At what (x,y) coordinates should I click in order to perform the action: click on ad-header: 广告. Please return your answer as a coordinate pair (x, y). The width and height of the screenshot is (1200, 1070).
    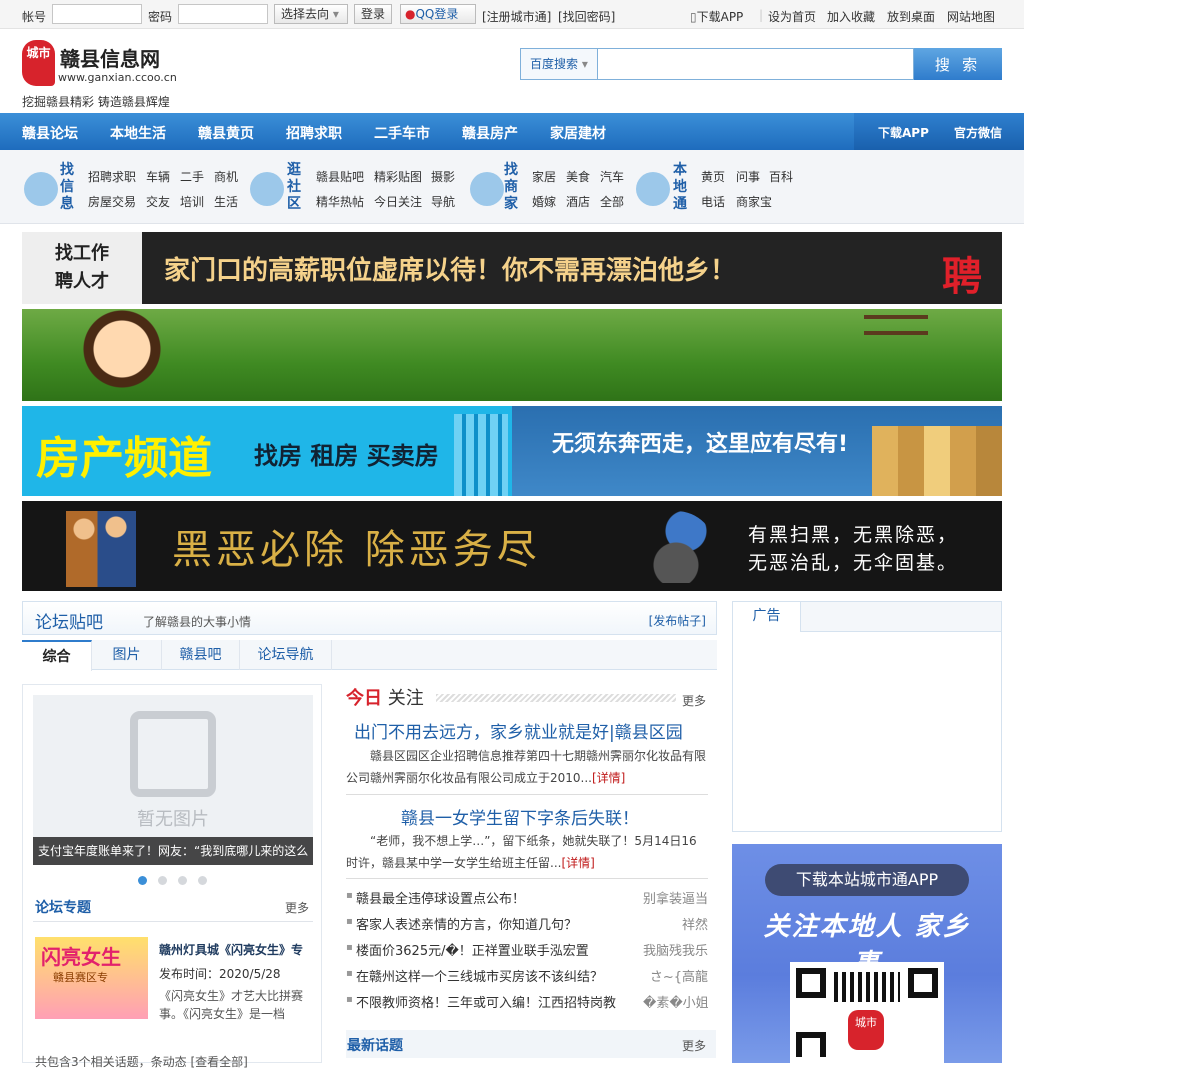
    Looking at the image, I should click on (867, 617).